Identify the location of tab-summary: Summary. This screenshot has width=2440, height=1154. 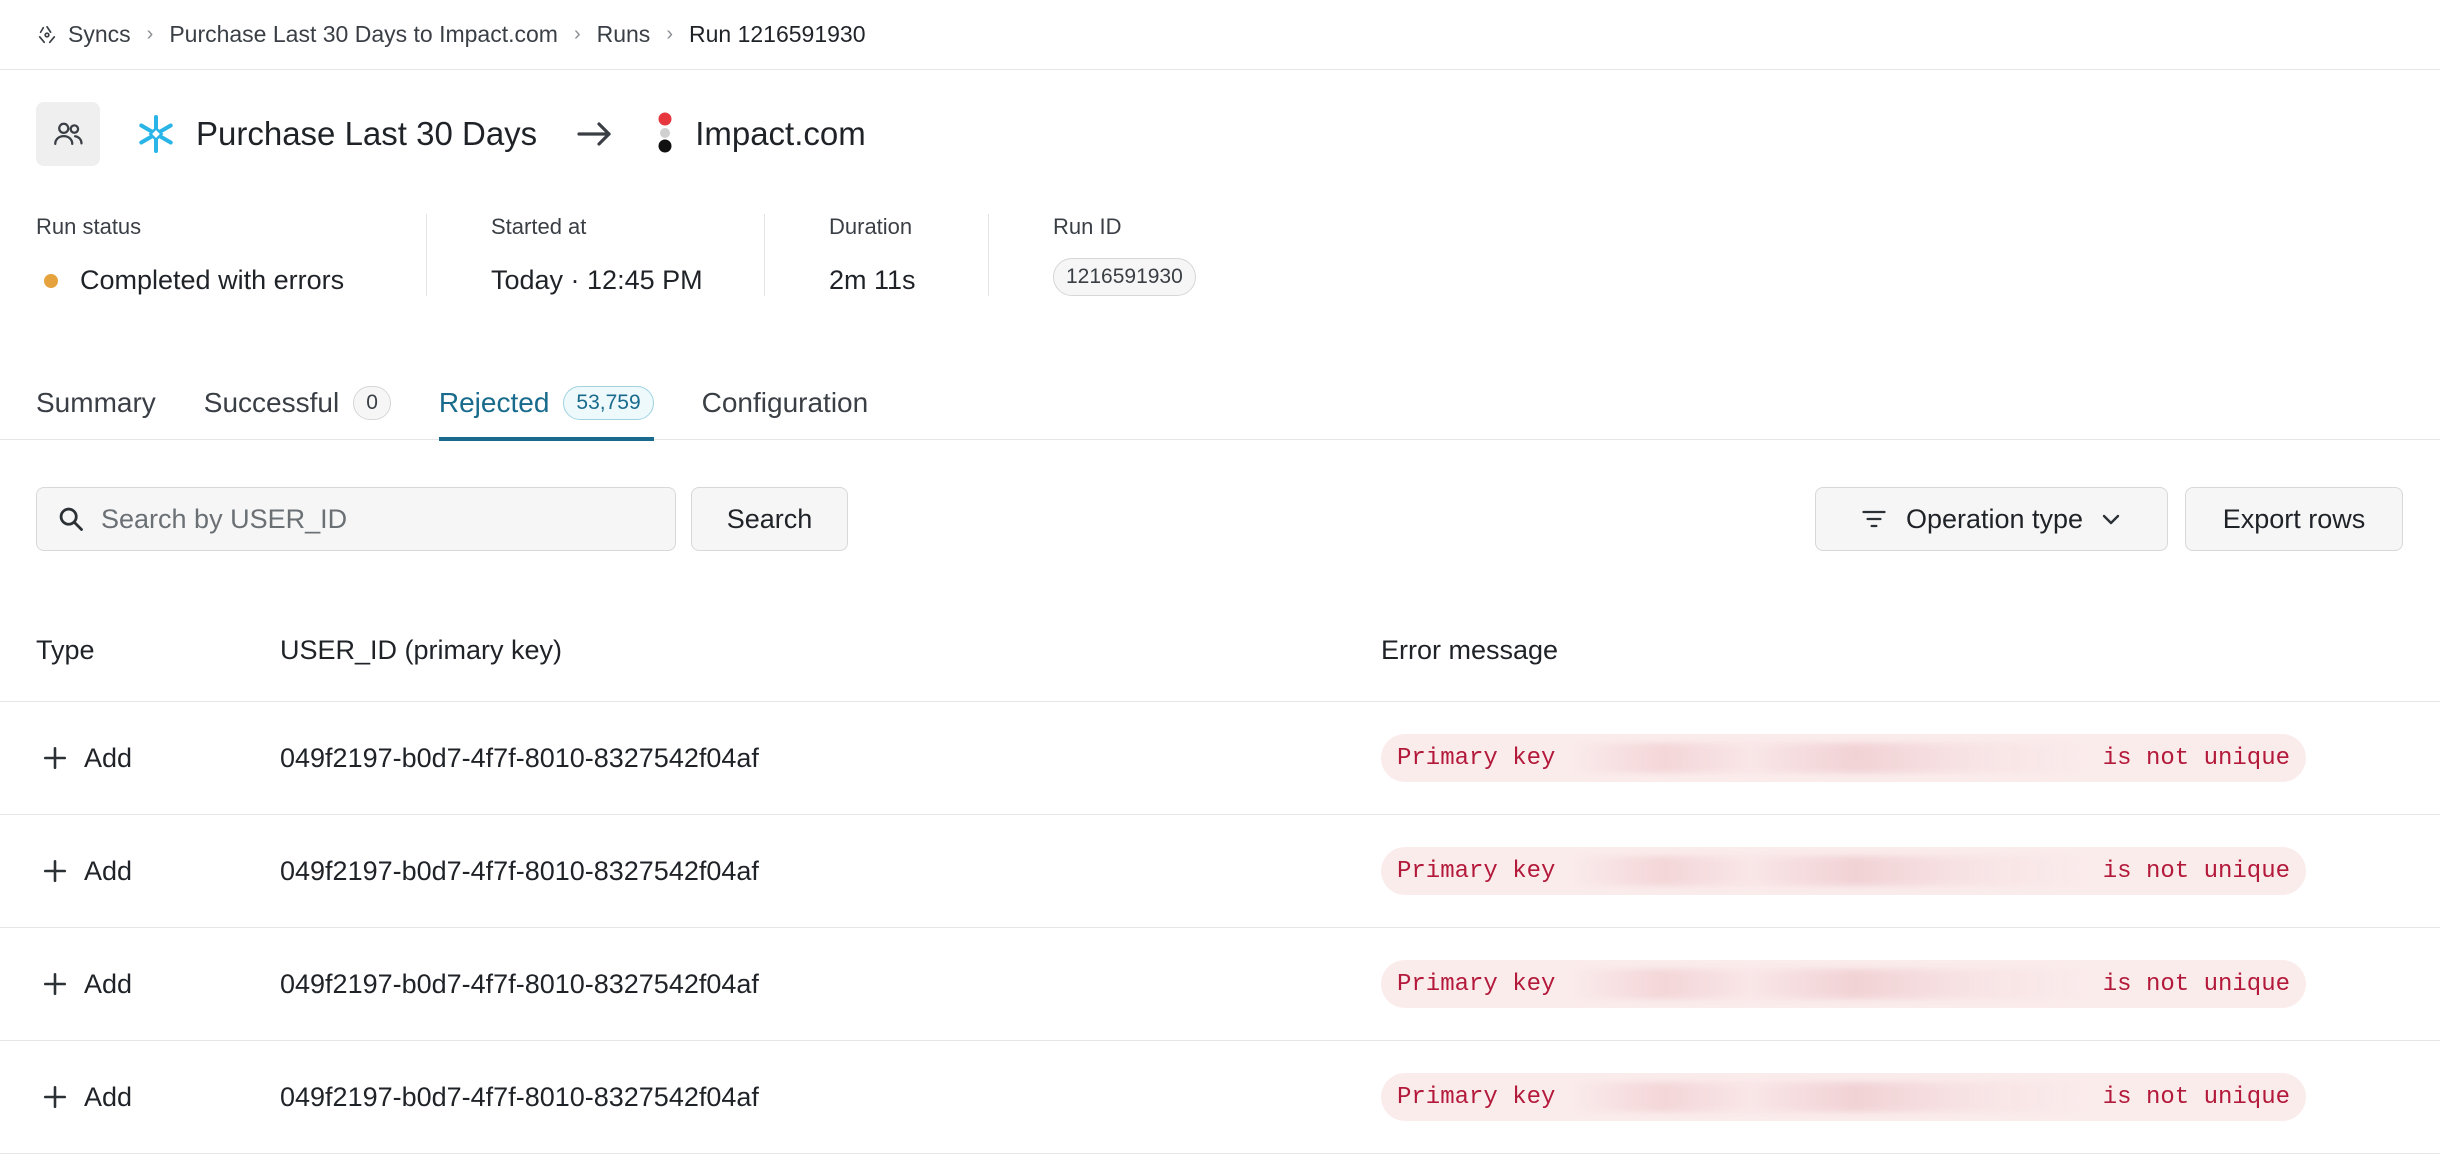
(96, 406).